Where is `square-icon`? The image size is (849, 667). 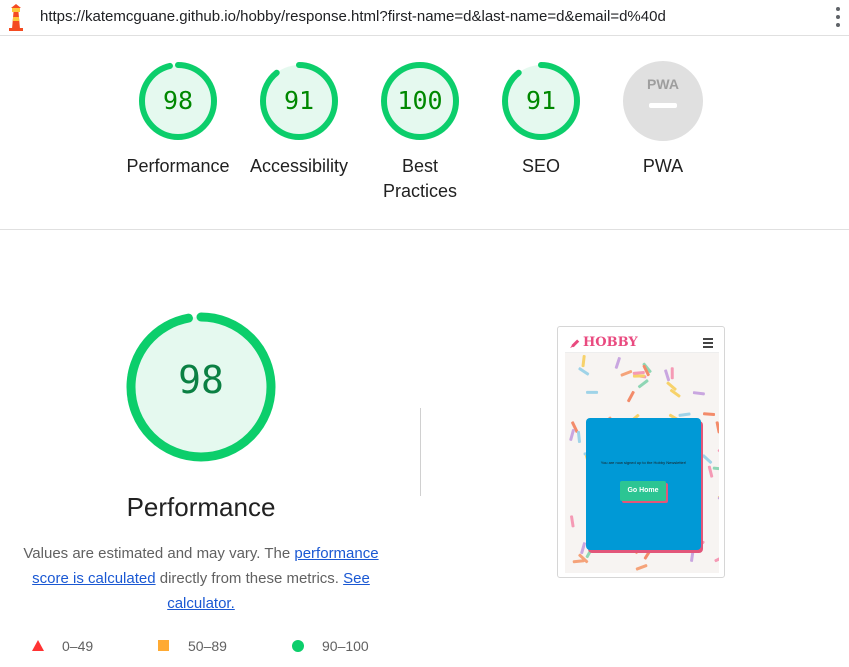
square-icon is located at coordinates (163, 645).